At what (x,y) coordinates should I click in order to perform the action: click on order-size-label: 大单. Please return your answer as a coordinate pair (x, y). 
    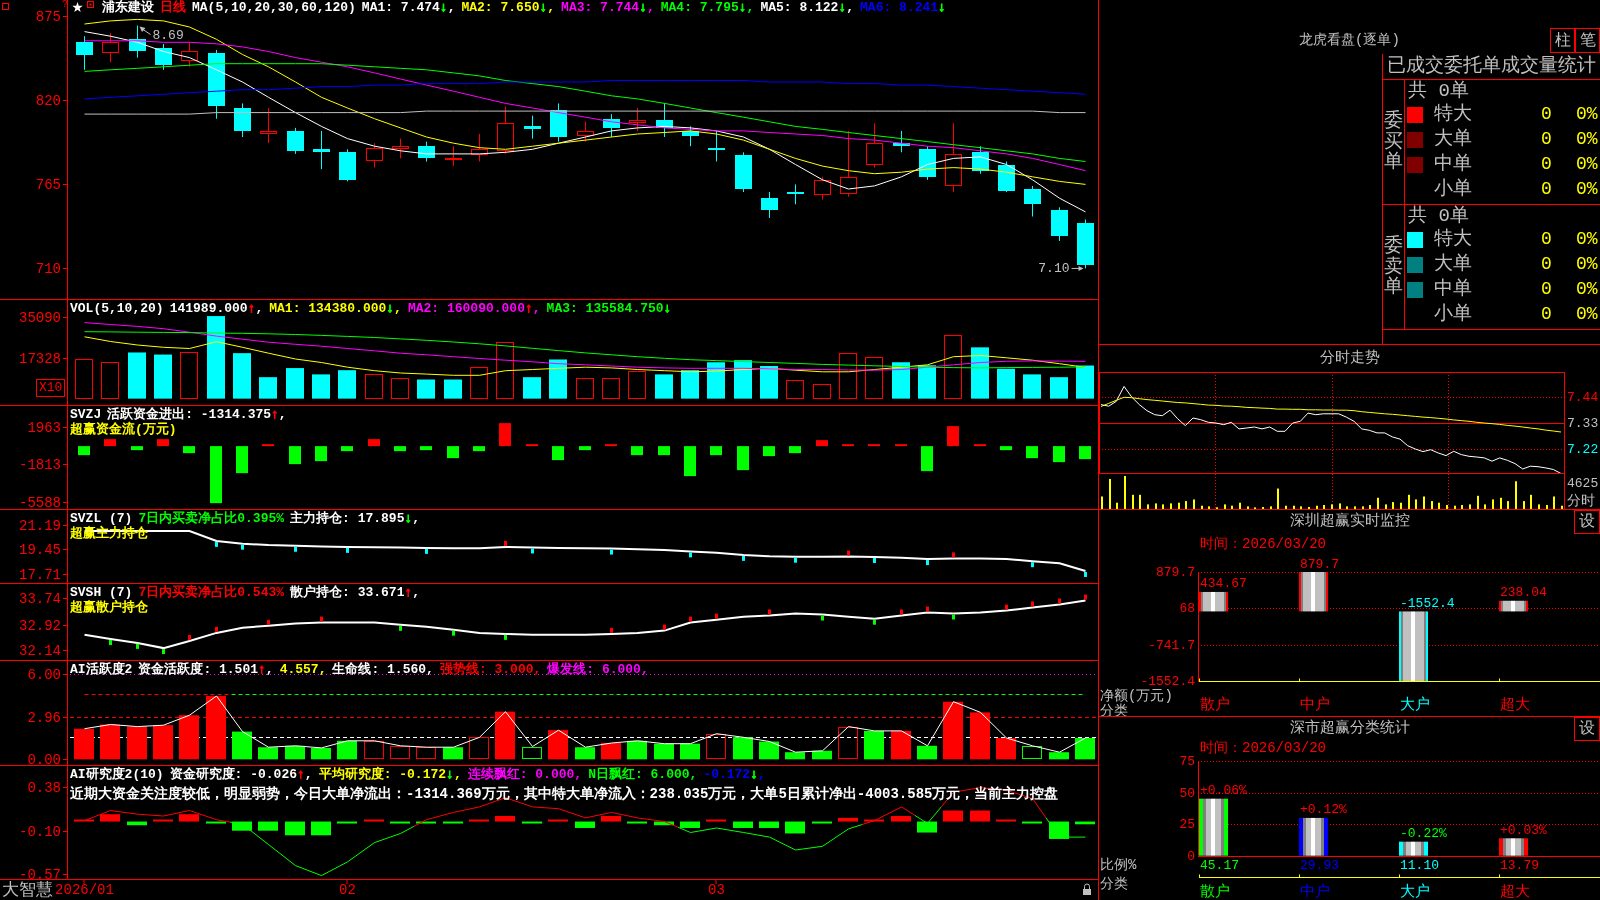
    Looking at the image, I should click on (1453, 140).